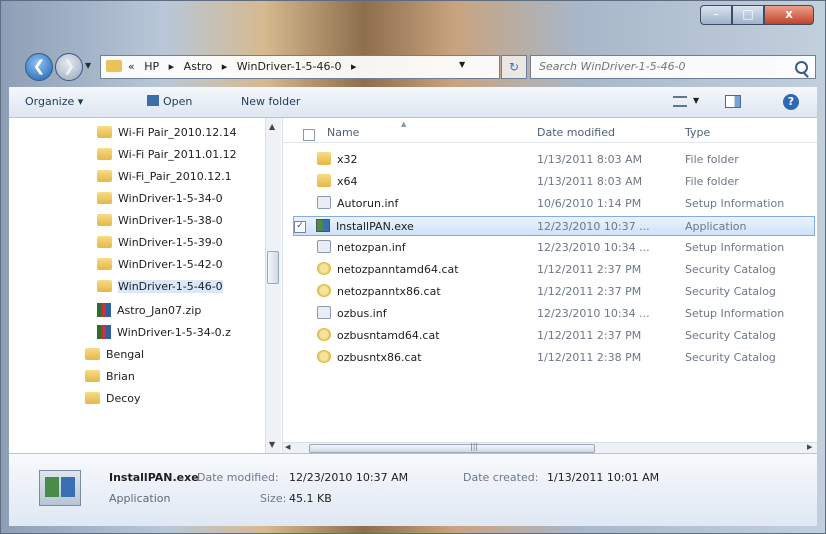 Image resolution: width=826 pixels, height=534 pixels. What do you see at coordinates (273, 285) in the screenshot?
I see `nav-pane-scrollbar: ▲ ▼` at bounding box center [273, 285].